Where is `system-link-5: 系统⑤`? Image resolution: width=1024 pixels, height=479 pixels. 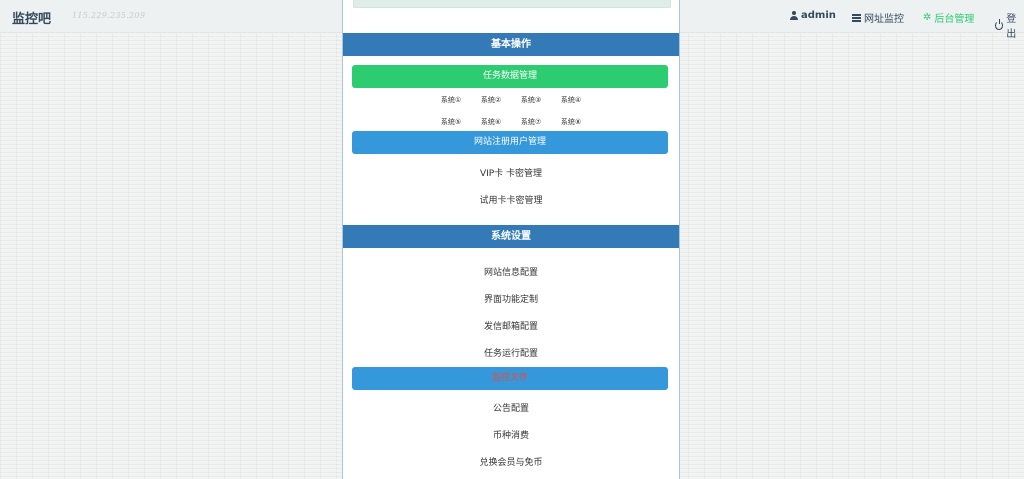 system-link-5: 系统⑤ is located at coordinates (451, 122).